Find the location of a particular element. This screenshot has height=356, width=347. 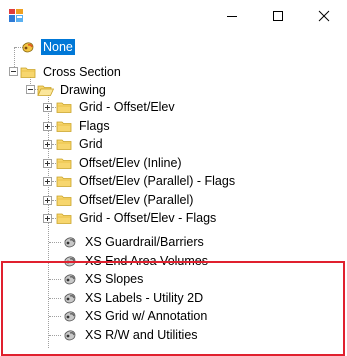

tree-folder-item: Offset/Elev (Parallel) is located at coordinates (125, 200).